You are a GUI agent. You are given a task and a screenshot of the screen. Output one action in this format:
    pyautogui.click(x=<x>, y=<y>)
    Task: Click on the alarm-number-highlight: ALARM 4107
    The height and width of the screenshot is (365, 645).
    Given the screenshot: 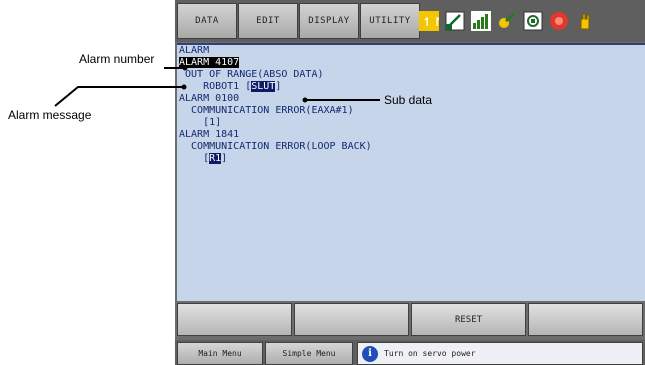 What is the action you would take?
    pyautogui.click(x=209, y=62)
    